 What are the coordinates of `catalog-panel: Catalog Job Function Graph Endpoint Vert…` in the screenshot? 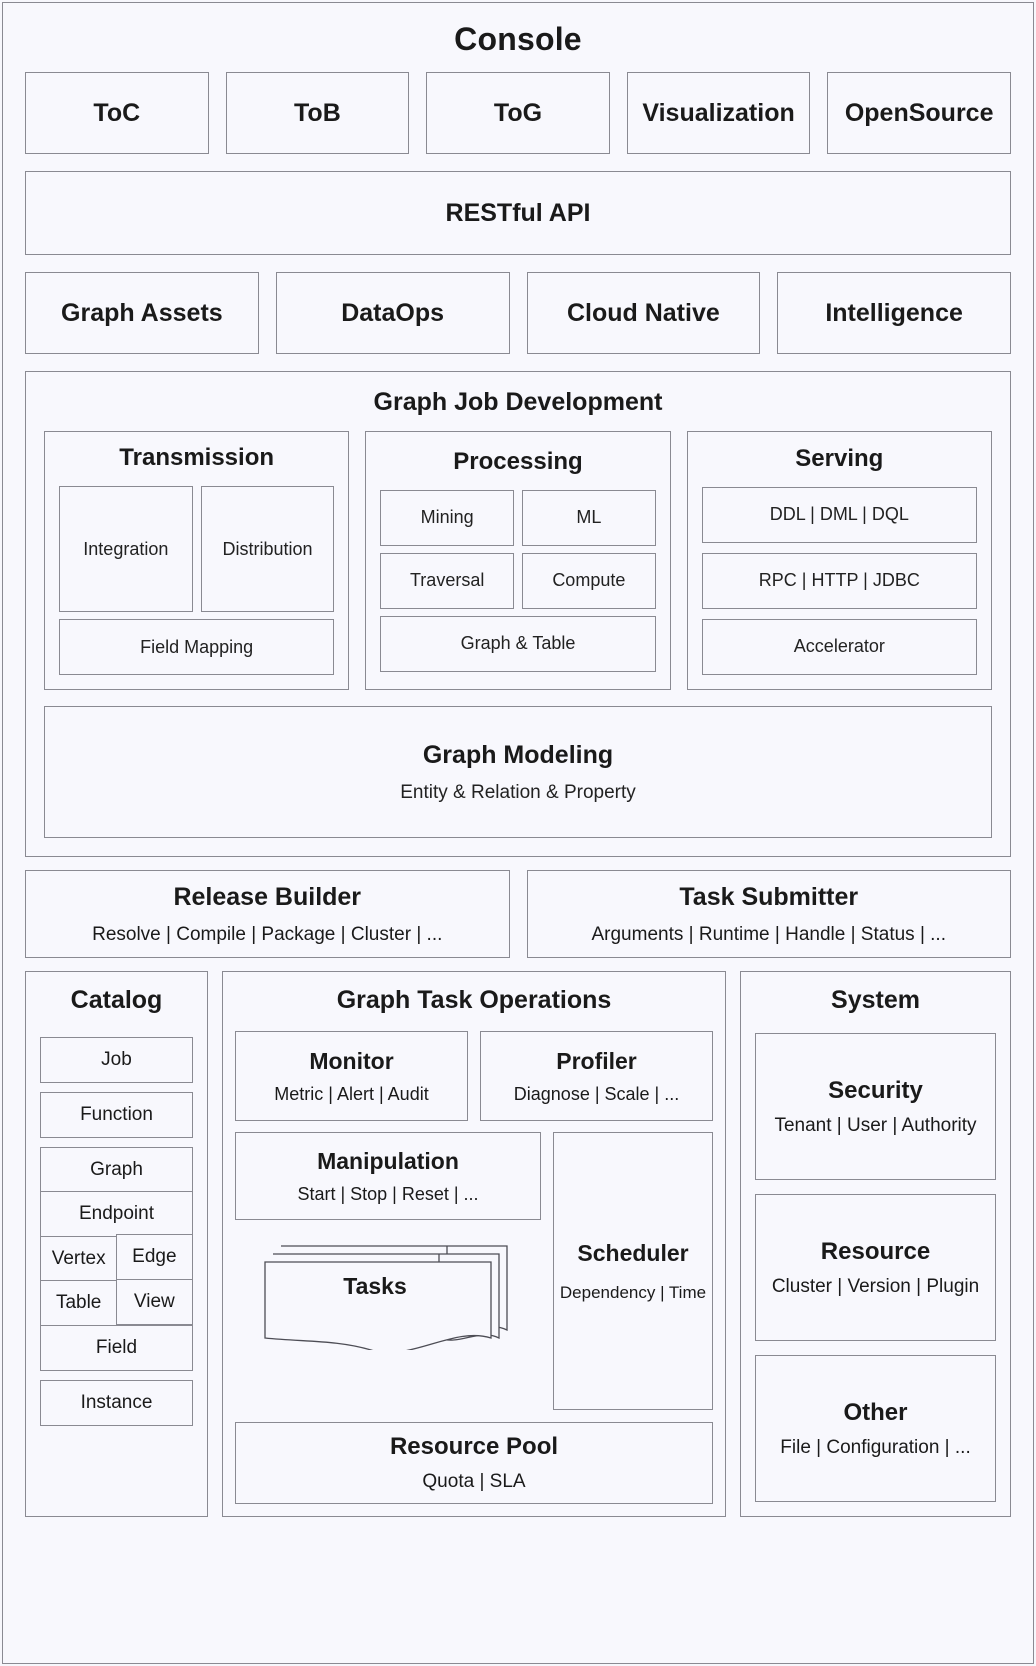 It's located at (116, 1244).